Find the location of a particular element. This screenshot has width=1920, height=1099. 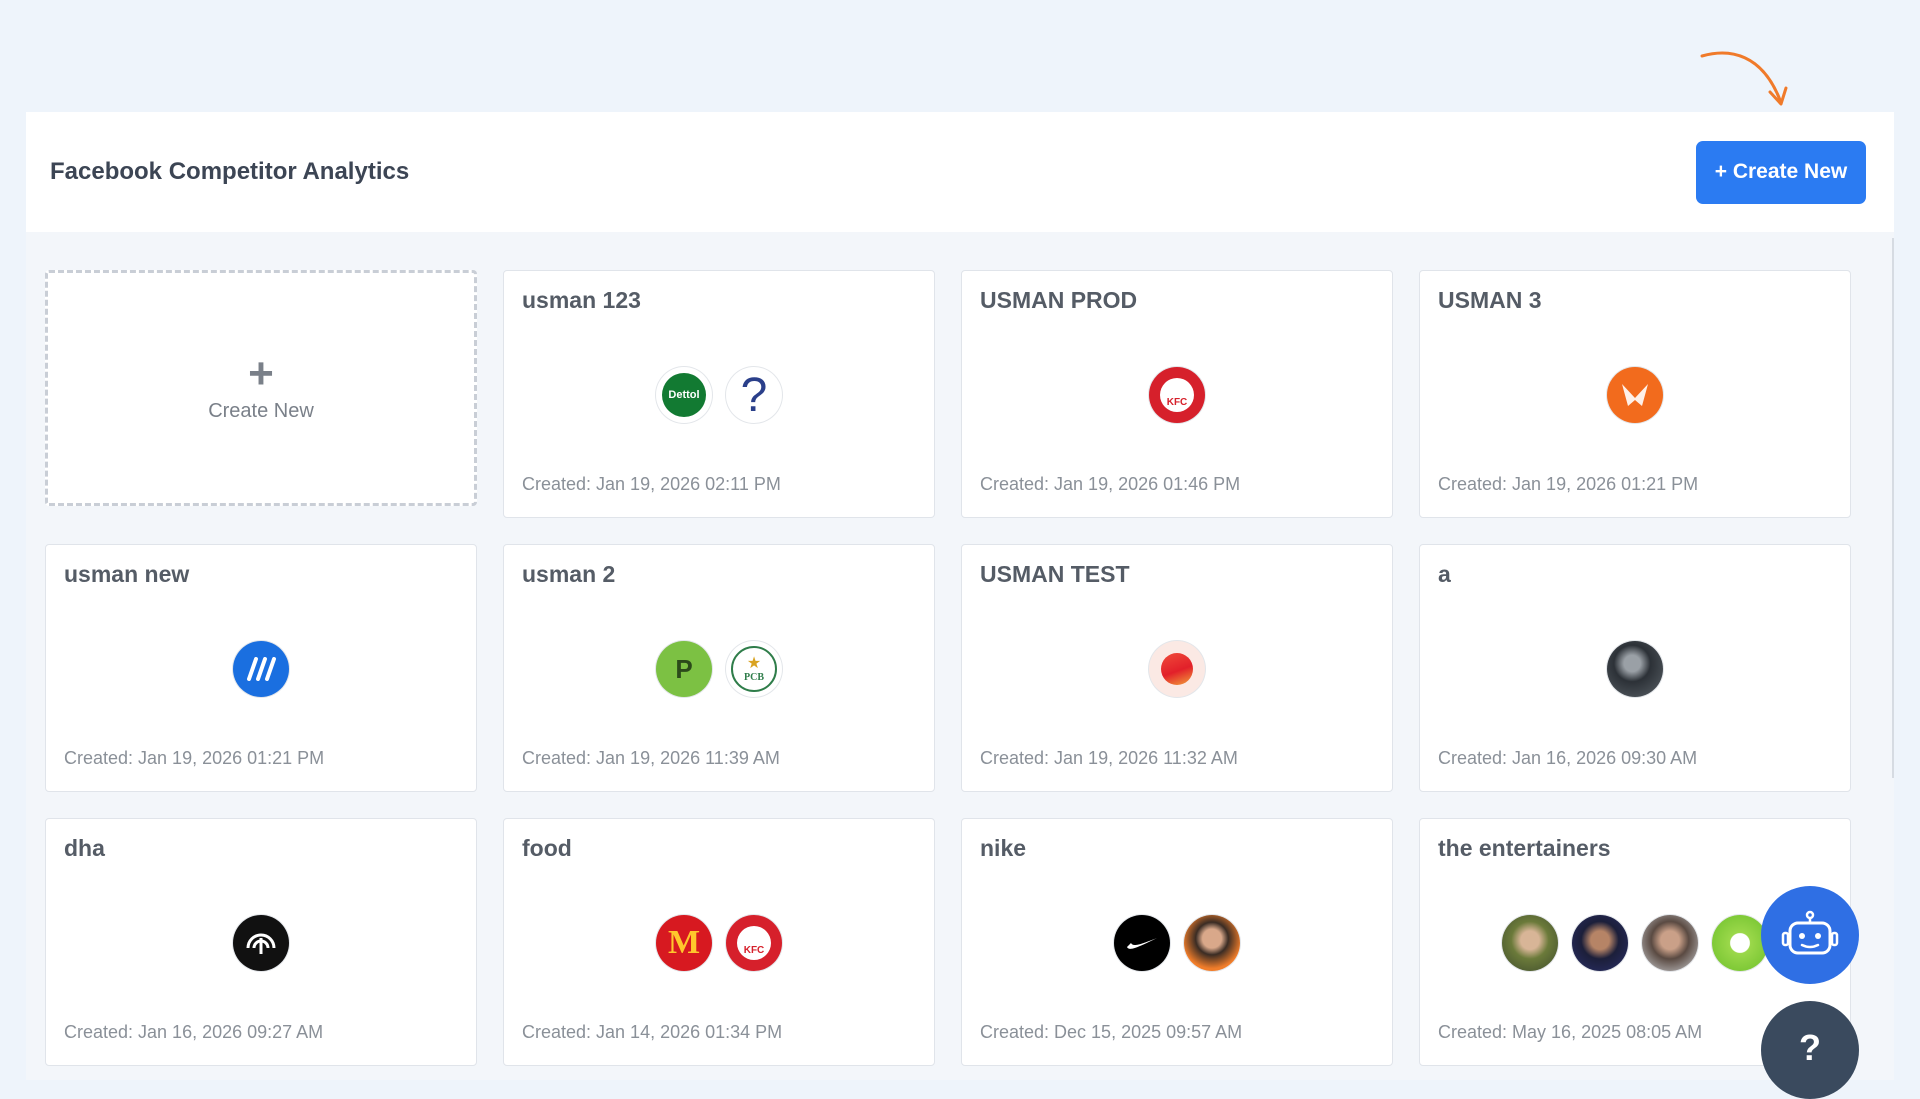

card-created-date: Created: Jan 19, 2026 01:46 PM is located at coordinates (1110, 484).